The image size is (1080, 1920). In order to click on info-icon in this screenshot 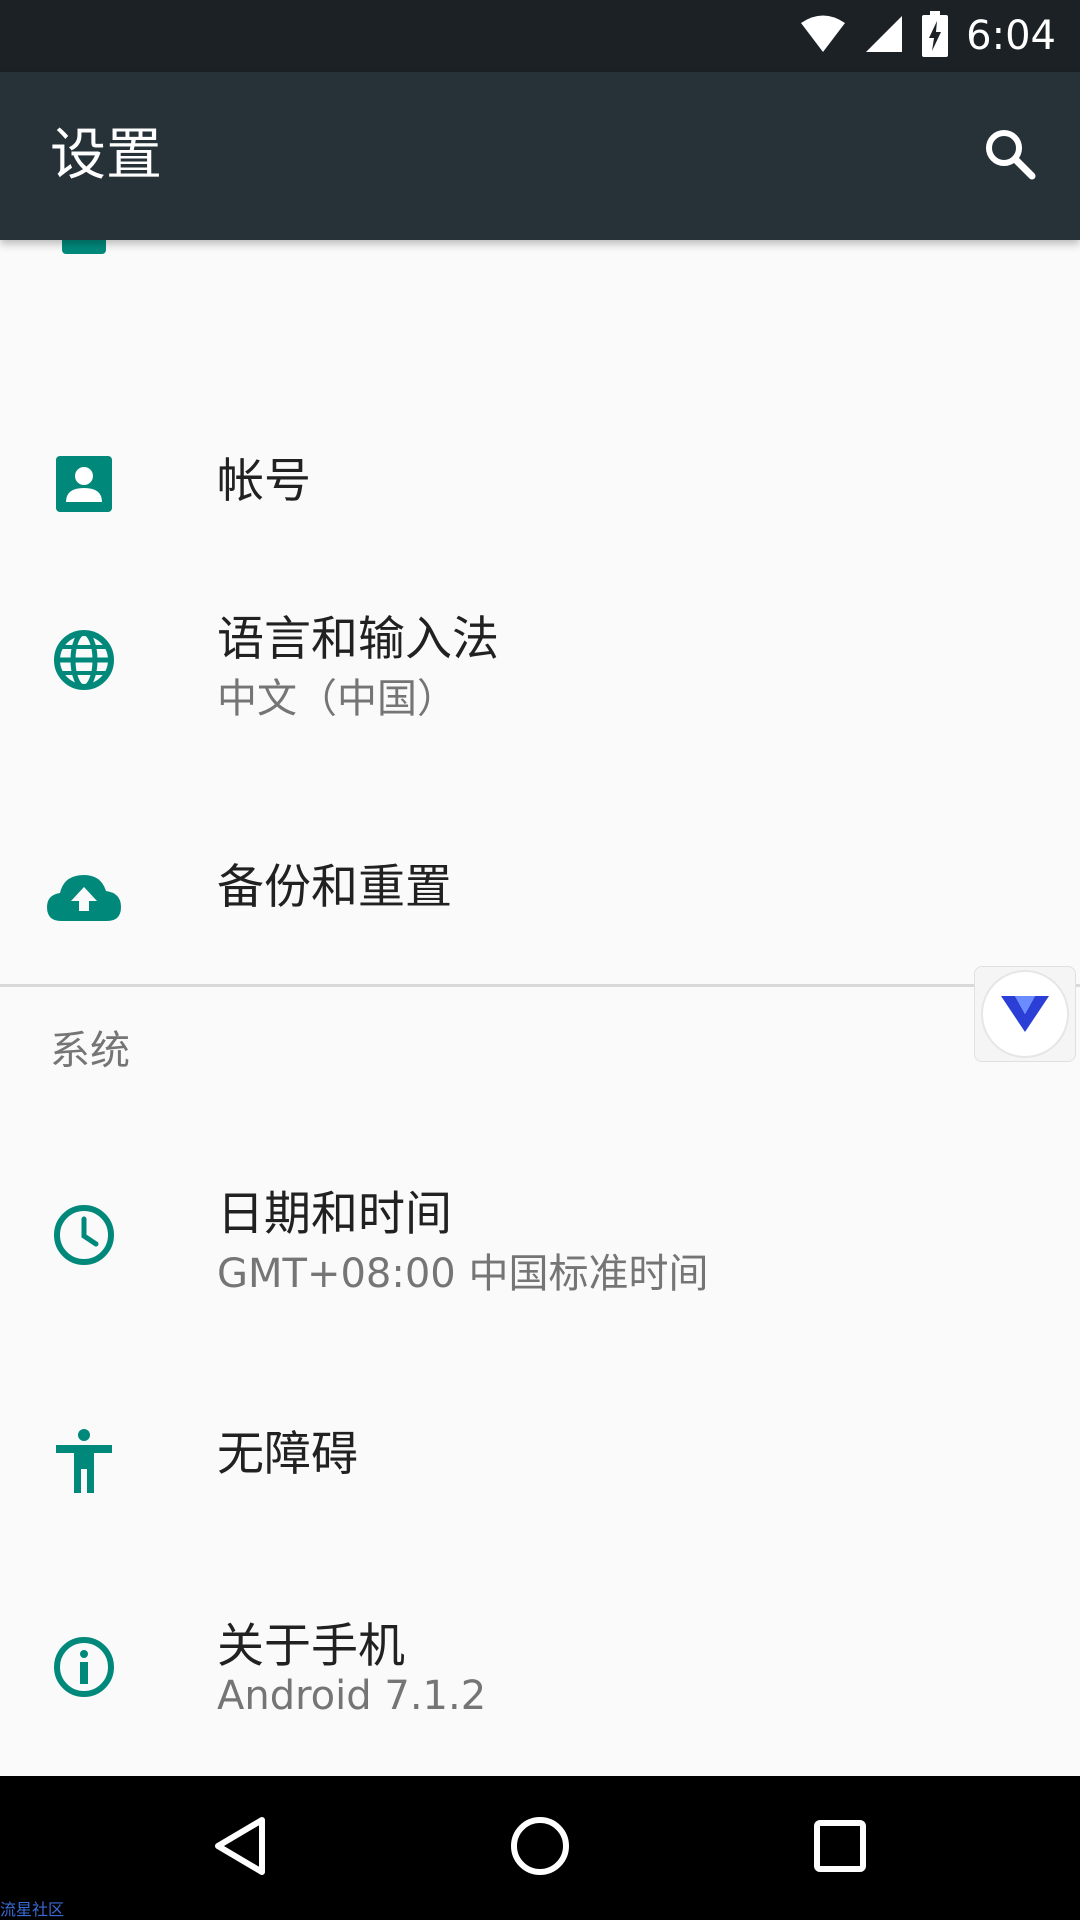, I will do `click(84, 1667)`.